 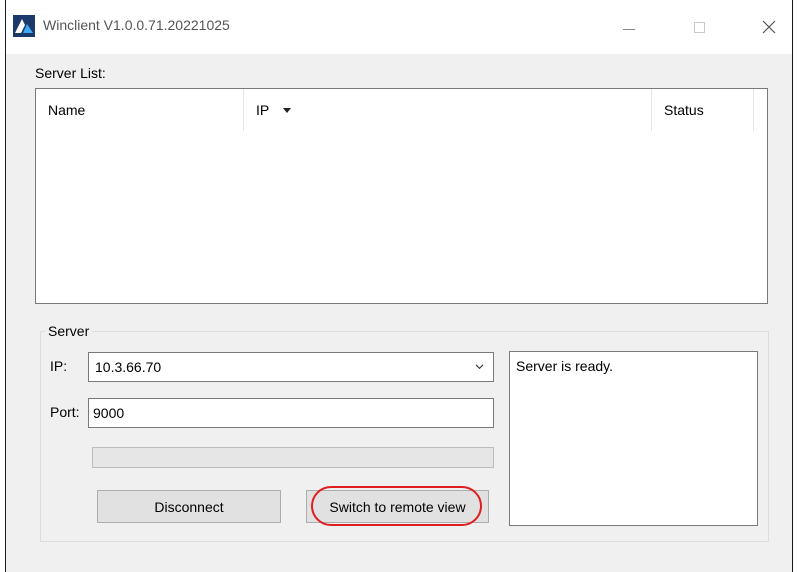 What do you see at coordinates (70, 73) in the screenshot?
I see `server-list-label: Server List:` at bounding box center [70, 73].